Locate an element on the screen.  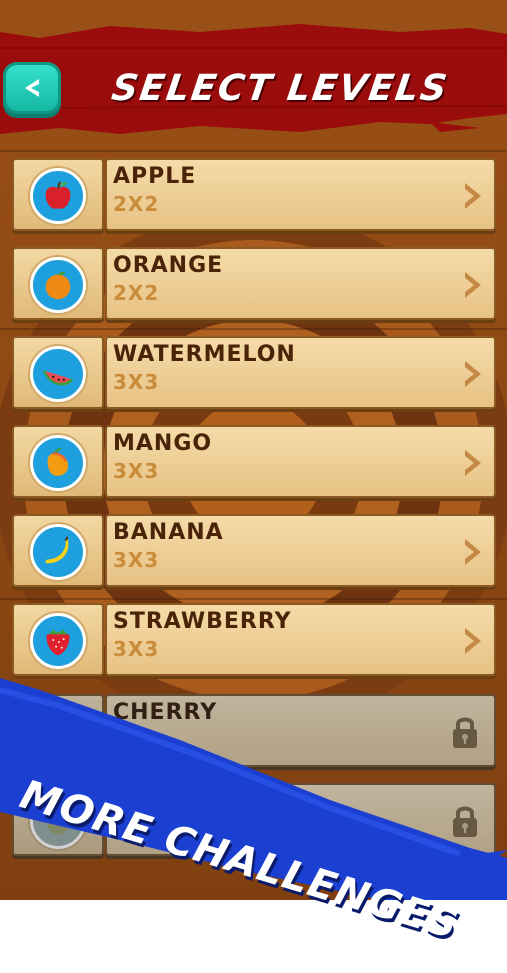
orange-icon is located at coordinates (58, 285).